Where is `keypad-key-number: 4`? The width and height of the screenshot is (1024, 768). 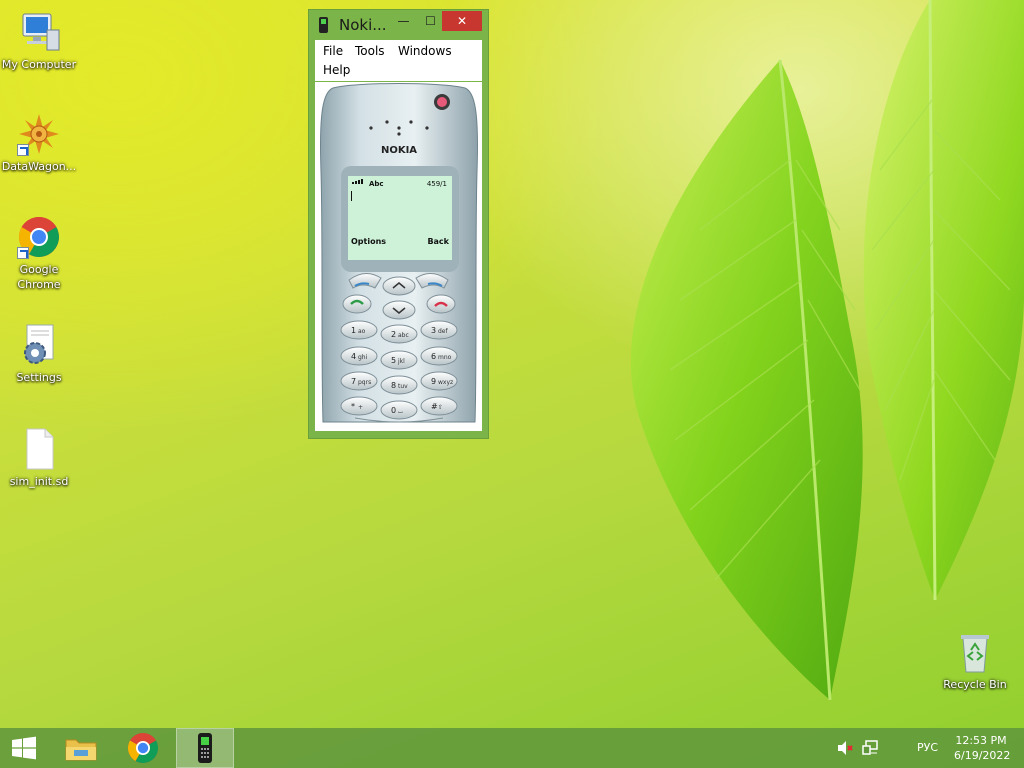
keypad-key-number: 4 is located at coordinates (353, 356).